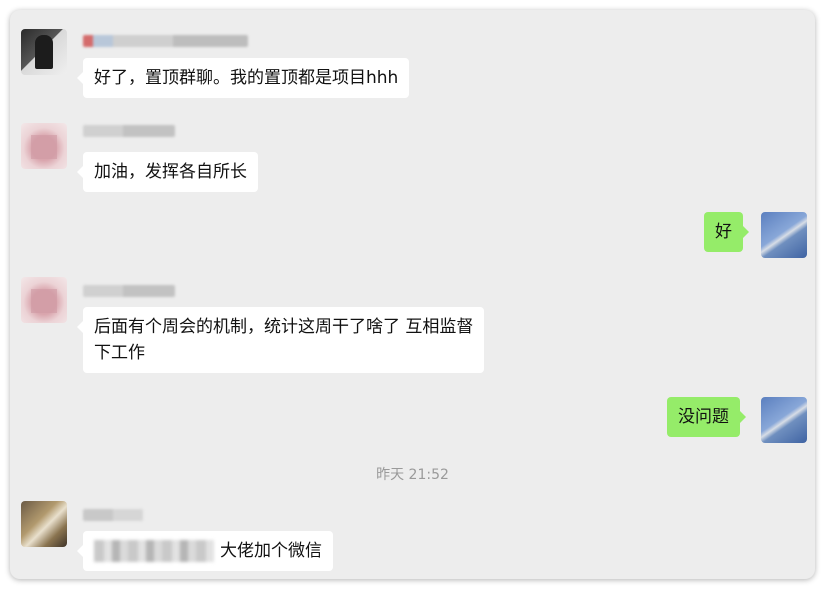 This screenshot has width=825, height=589. What do you see at coordinates (284, 327) in the screenshot?
I see `message-line: 后面有个周会的机制，统计这周干了啥了 互相监督` at bounding box center [284, 327].